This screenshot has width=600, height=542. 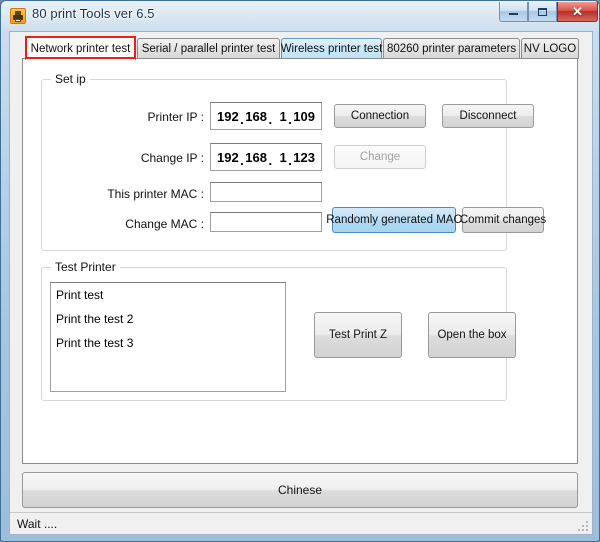 I want to click on tab-label: 80260 printer parameters, so click(x=451, y=49).